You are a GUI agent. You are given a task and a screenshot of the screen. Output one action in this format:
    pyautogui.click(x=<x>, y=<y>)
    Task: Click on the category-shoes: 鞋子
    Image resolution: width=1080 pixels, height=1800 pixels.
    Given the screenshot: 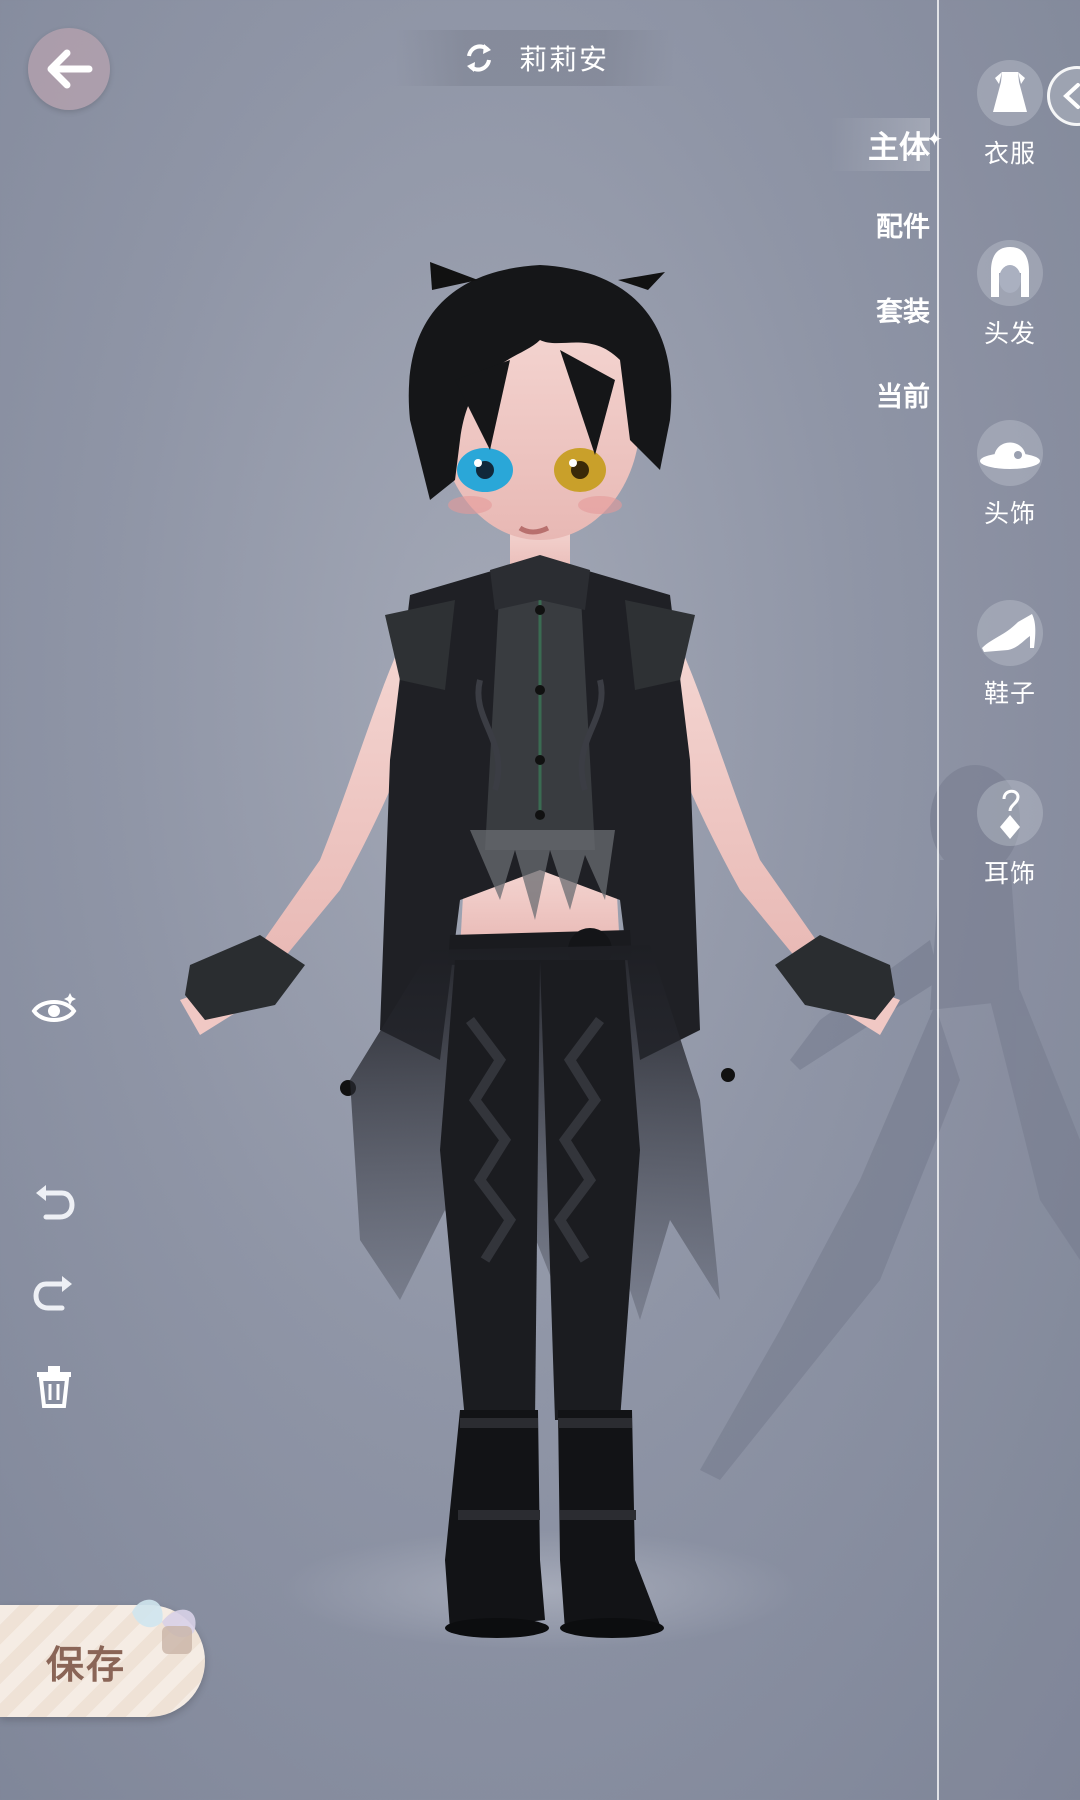 What is the action you would take?
    pyautogui.click(x=1010, y=655)
    